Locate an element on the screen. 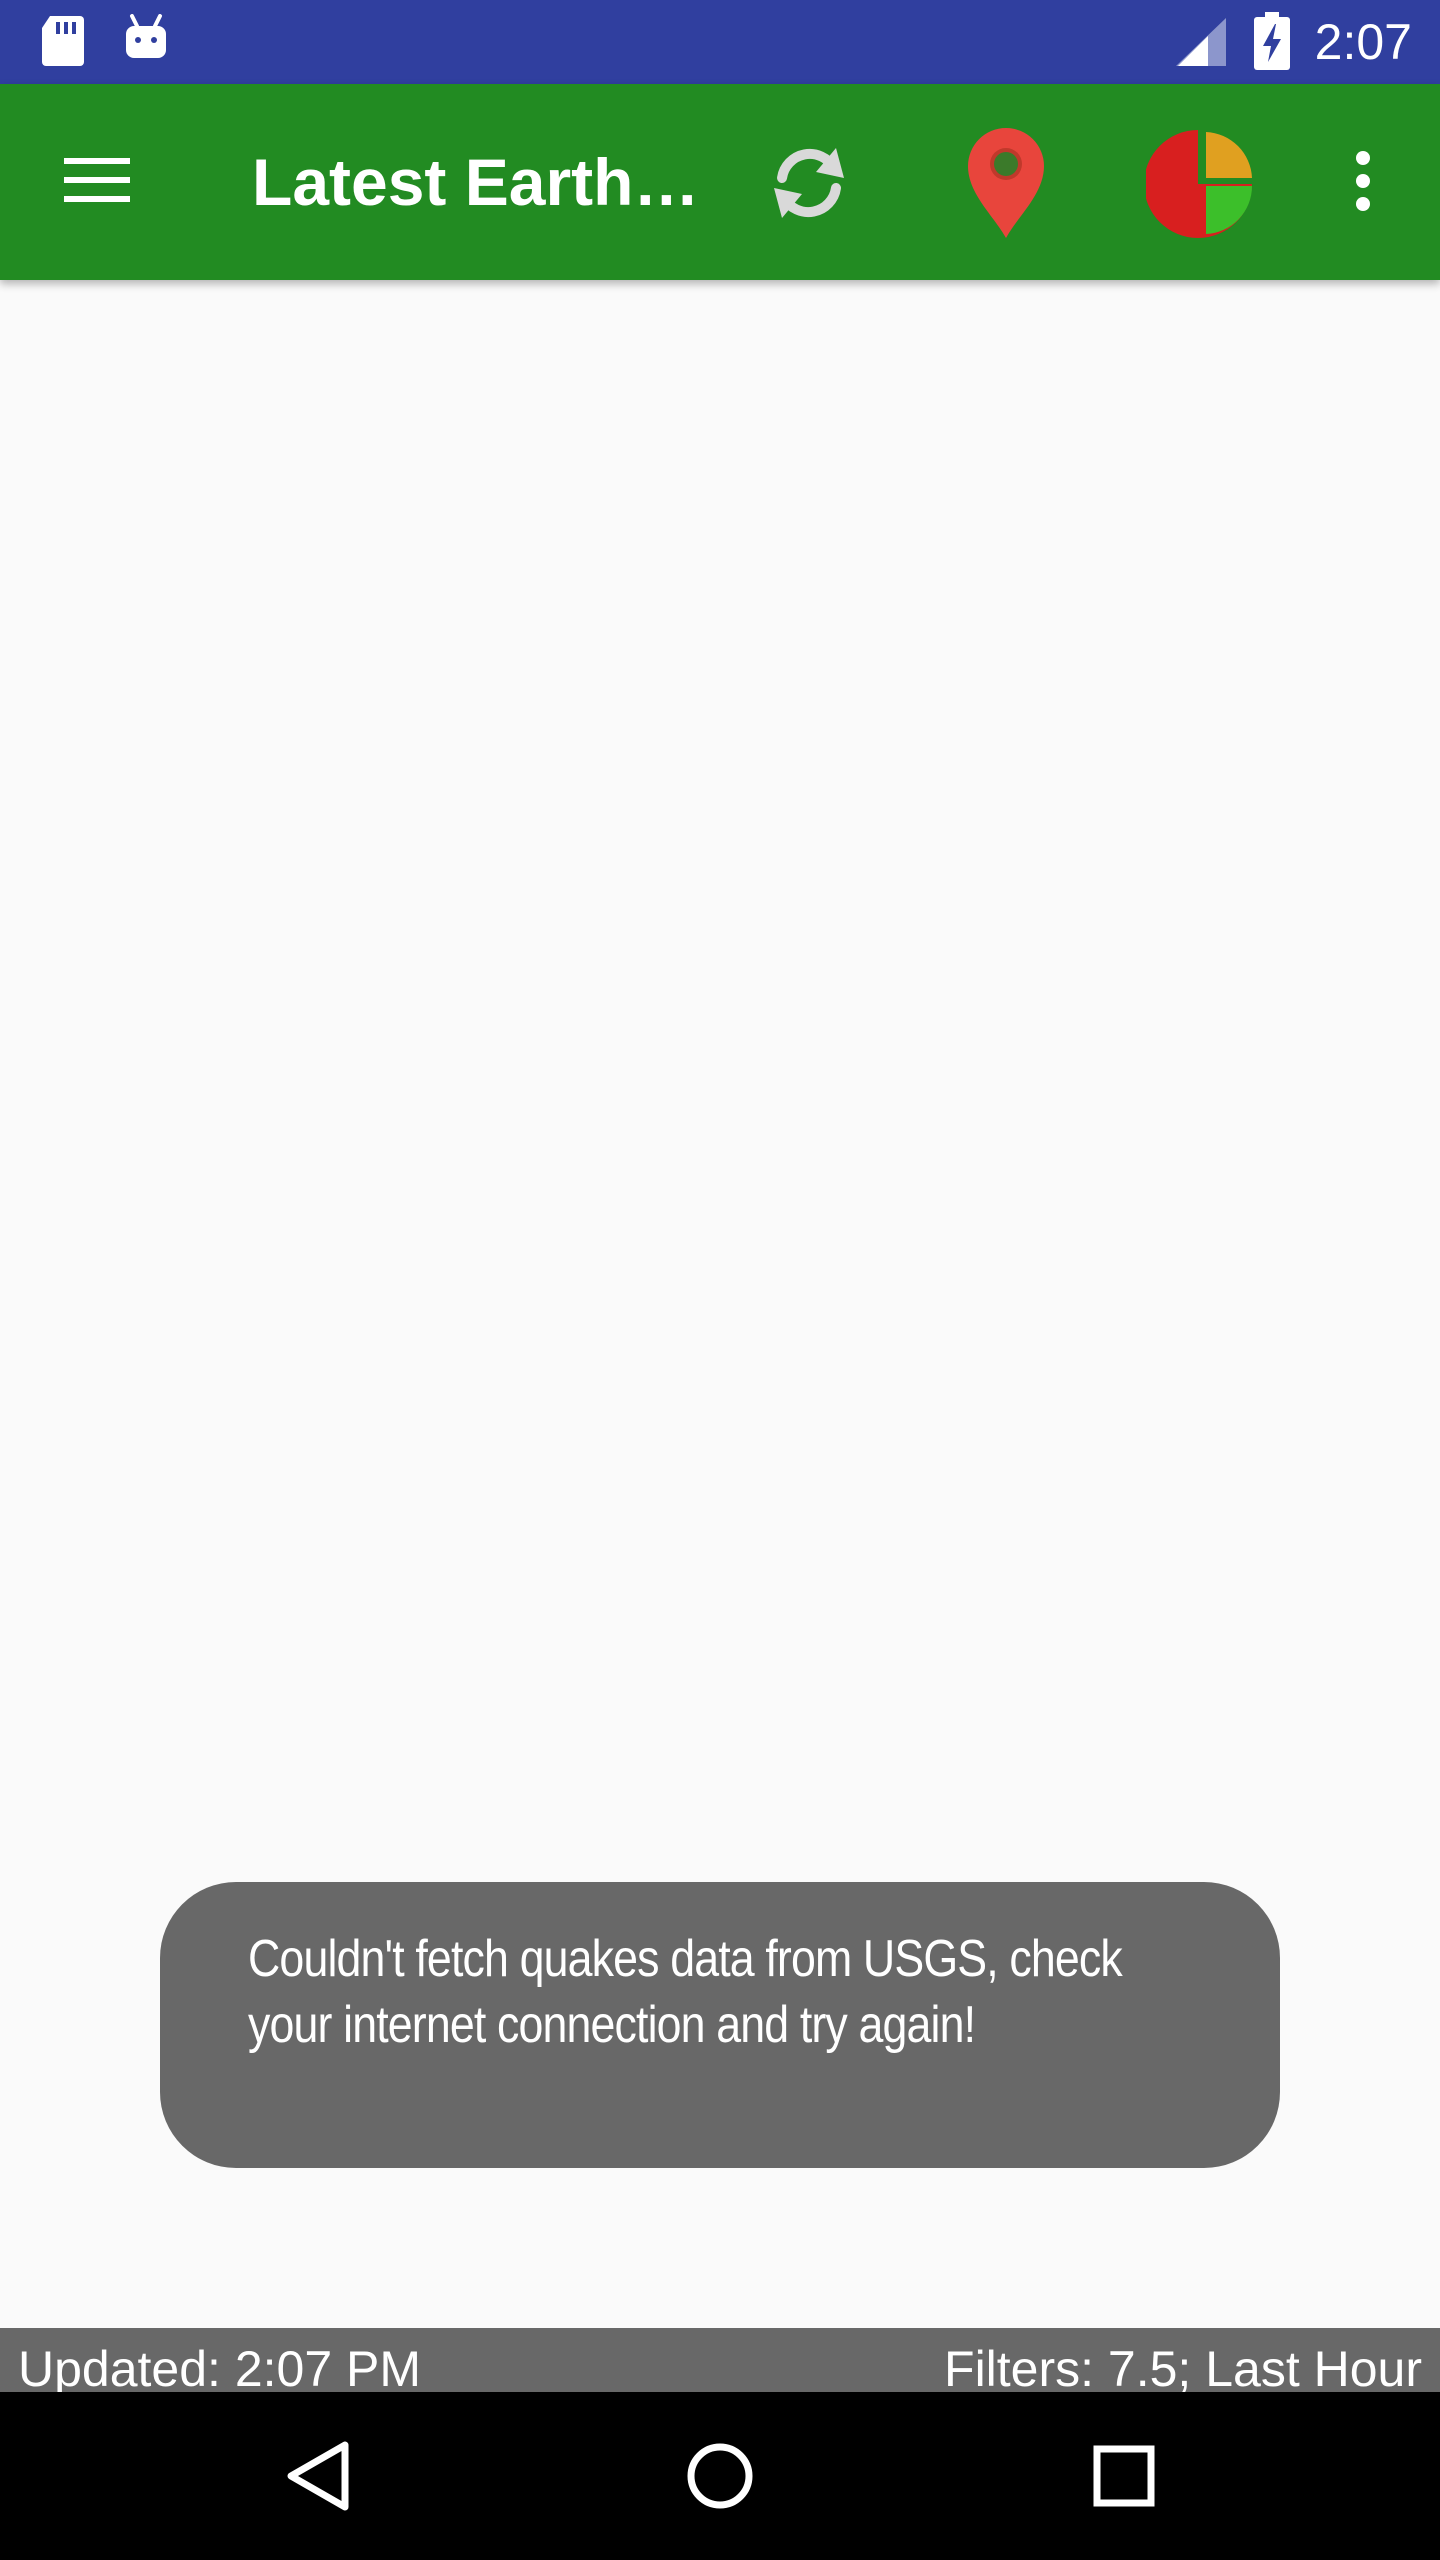 The image size is (1440, 2560). back-icon is located at coordinates (318, 2476).